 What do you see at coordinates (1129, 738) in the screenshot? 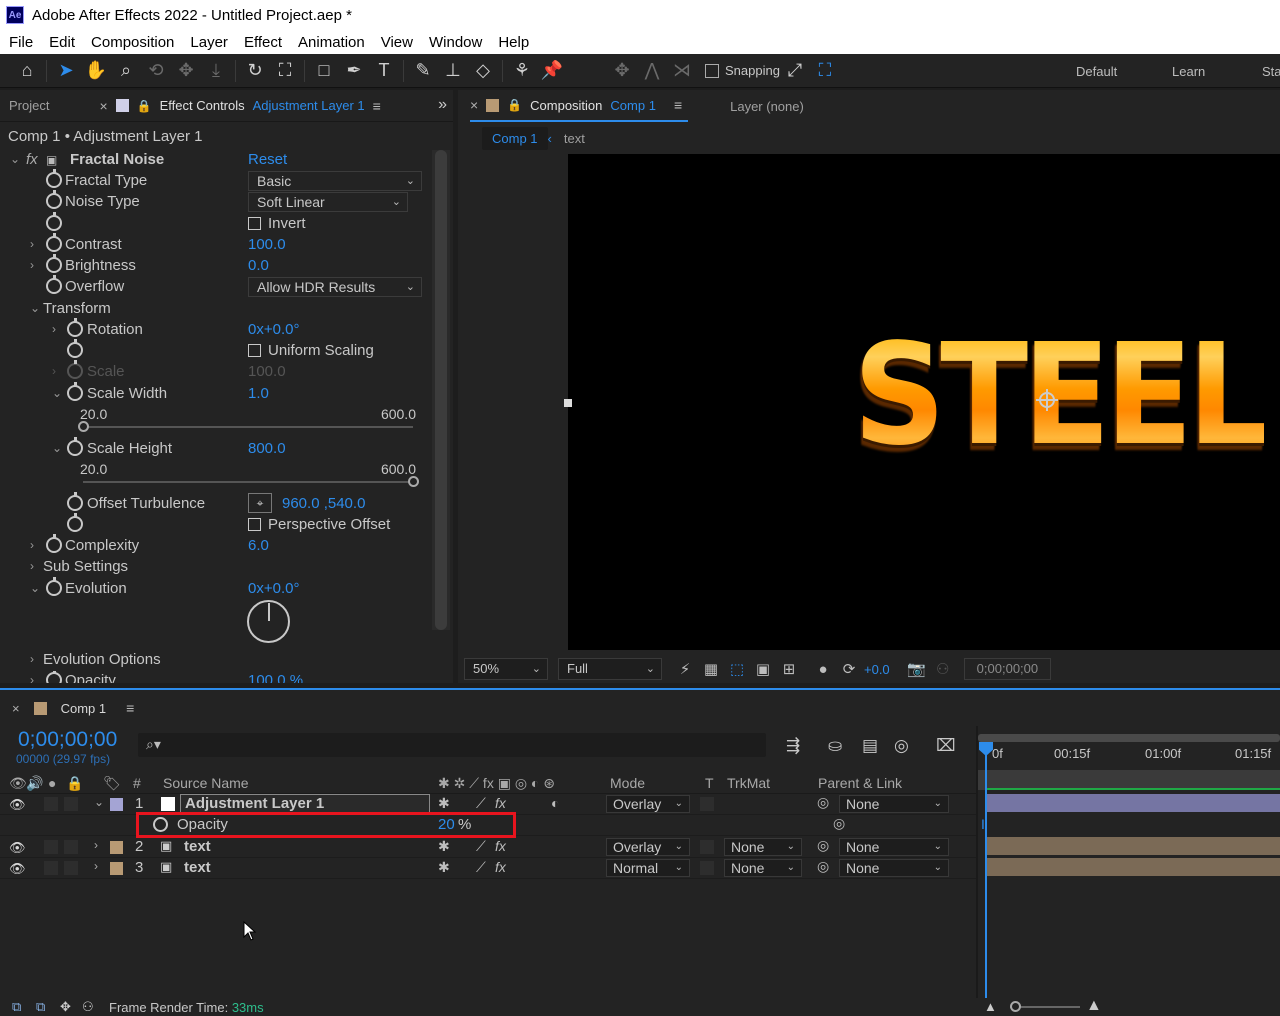
I see `time-navigator-bar` at bounding box center [1129, 738].